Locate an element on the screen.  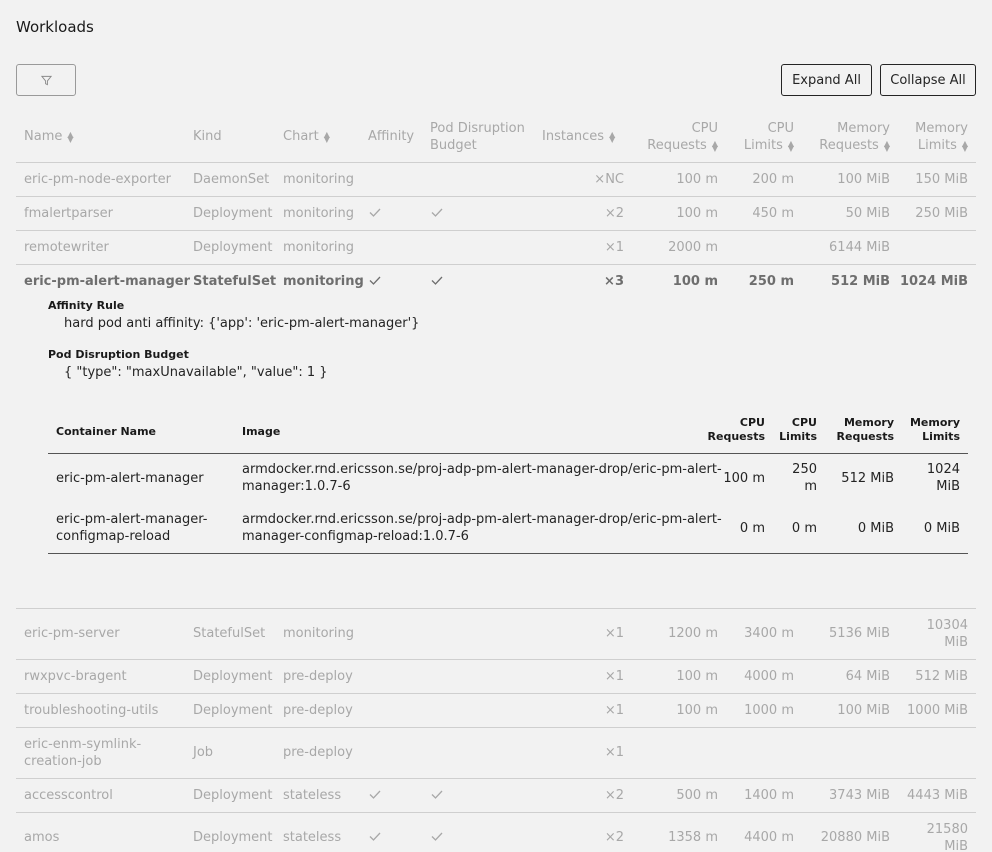
filter-icon is located at coordinates (46, 80).